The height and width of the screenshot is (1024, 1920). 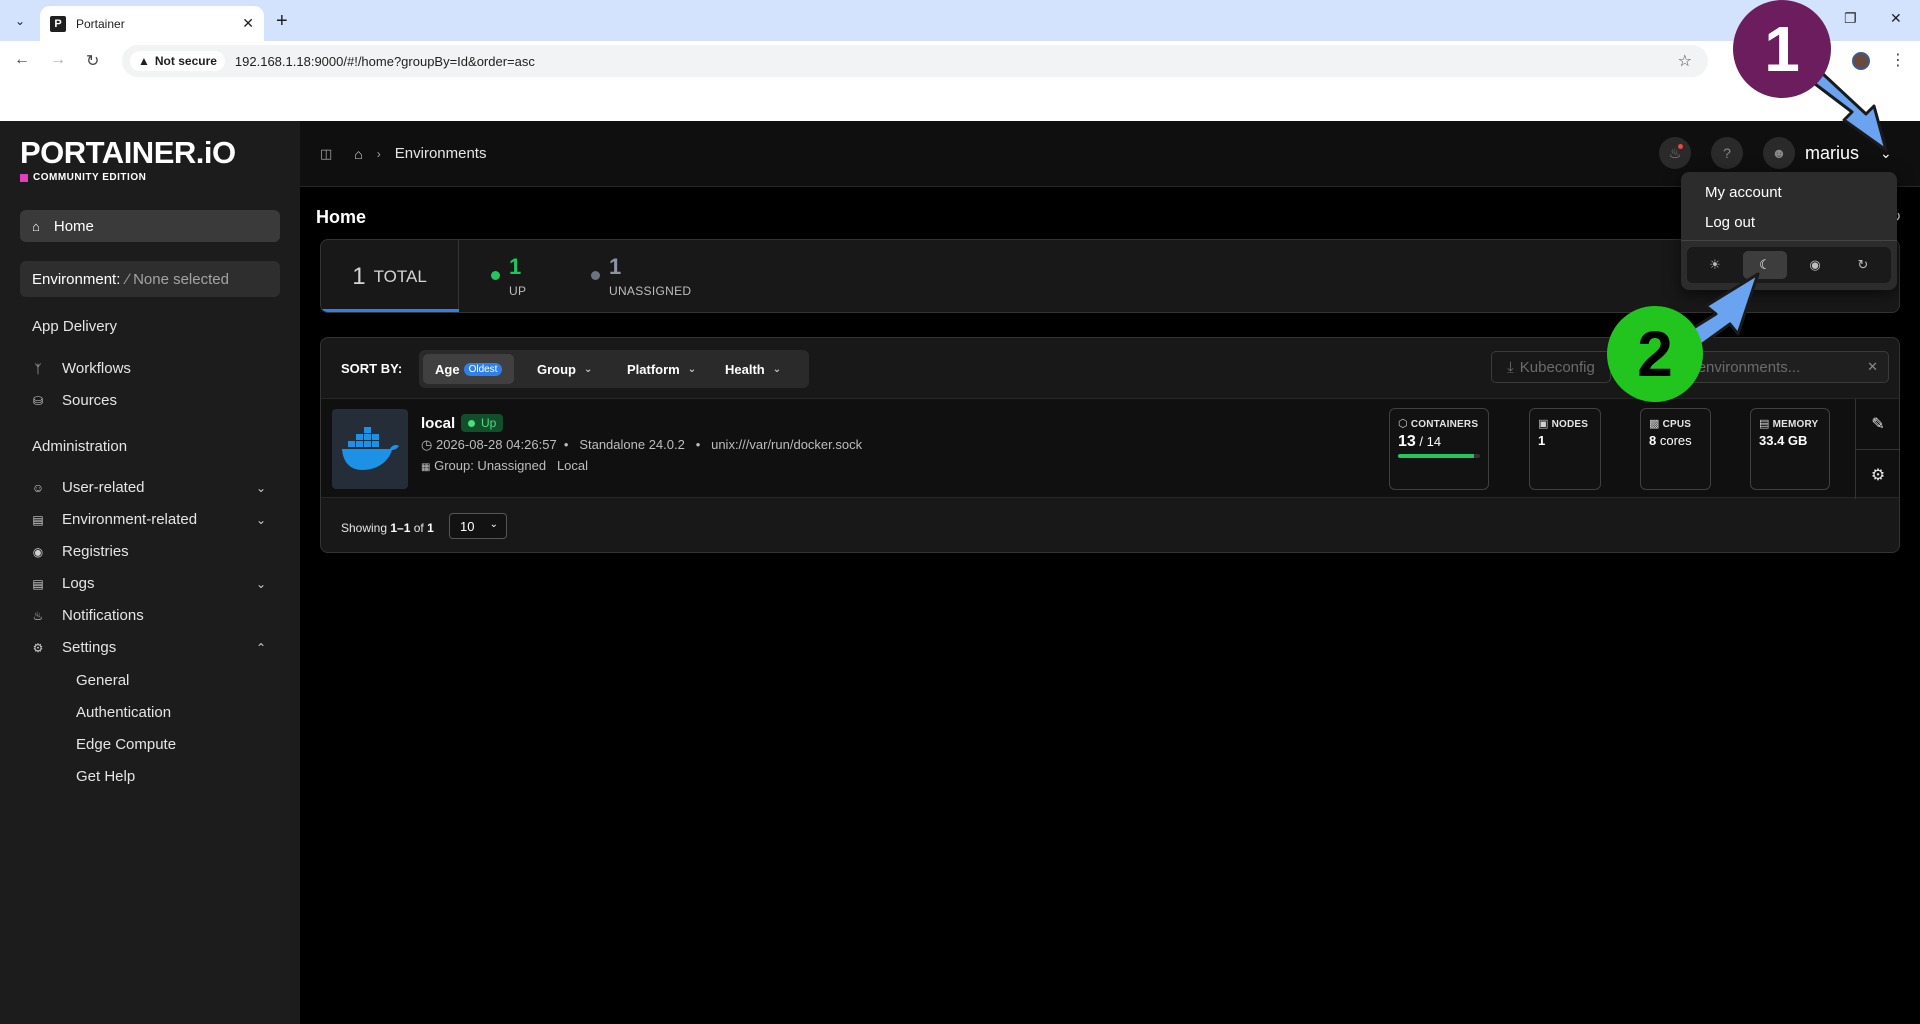 What do you see at coordinates (38, 551) in the screenshot?
I see `radio-icon: ◉` at bounding box center [38, 551].